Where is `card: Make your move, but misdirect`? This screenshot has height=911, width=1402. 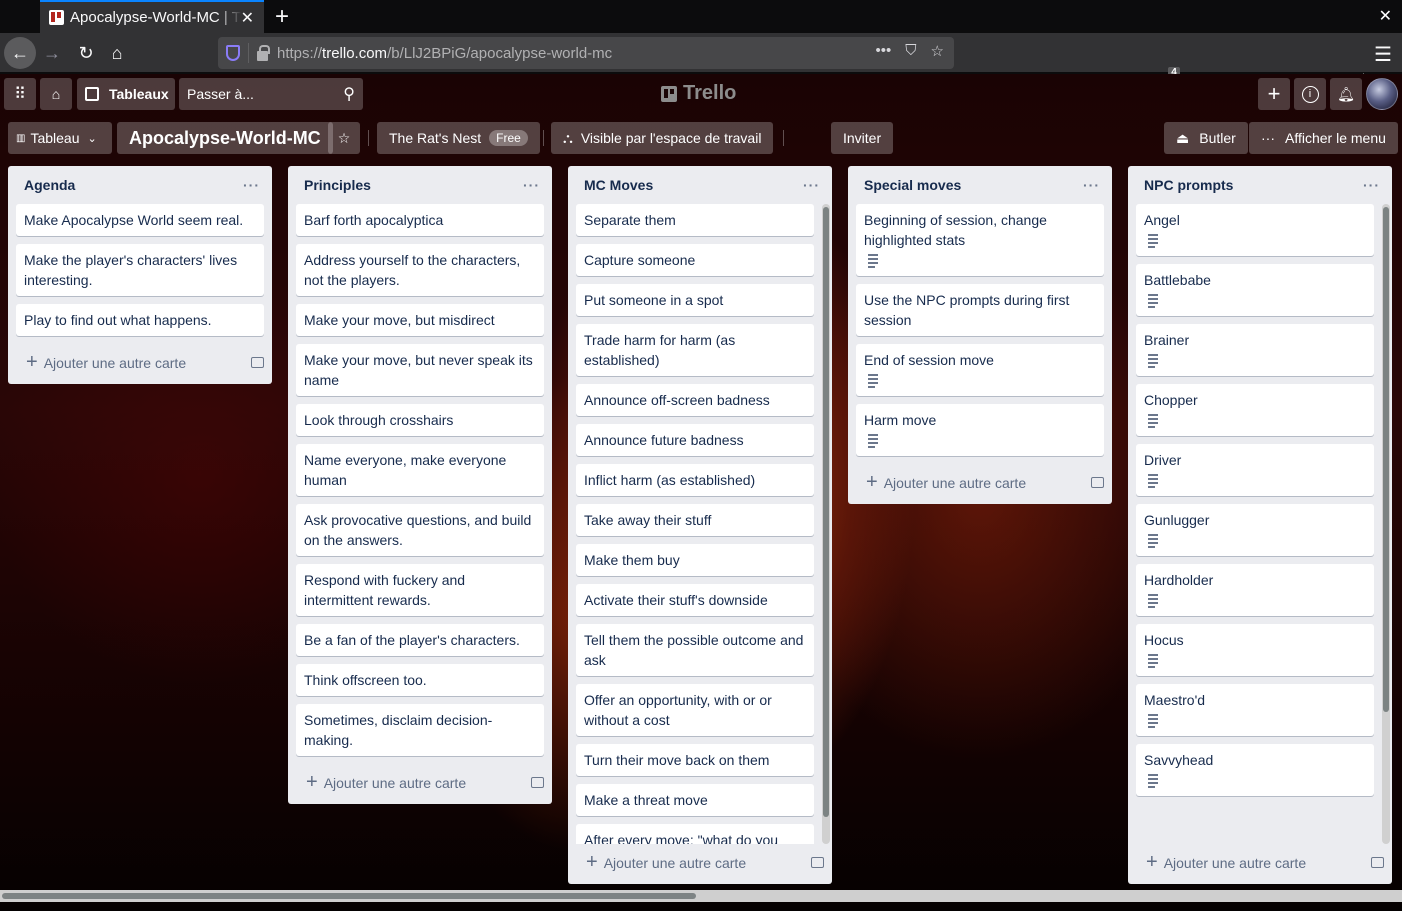
card: Make your move, but misdirect is located at coordinates (420, 320).